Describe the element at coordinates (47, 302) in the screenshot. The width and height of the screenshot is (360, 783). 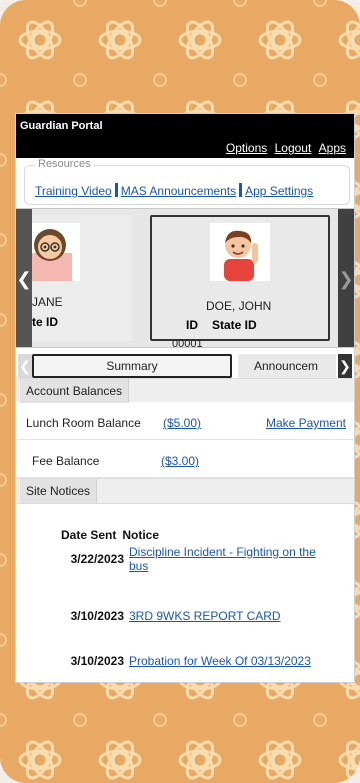
I see `student-name: JANE` at that location.